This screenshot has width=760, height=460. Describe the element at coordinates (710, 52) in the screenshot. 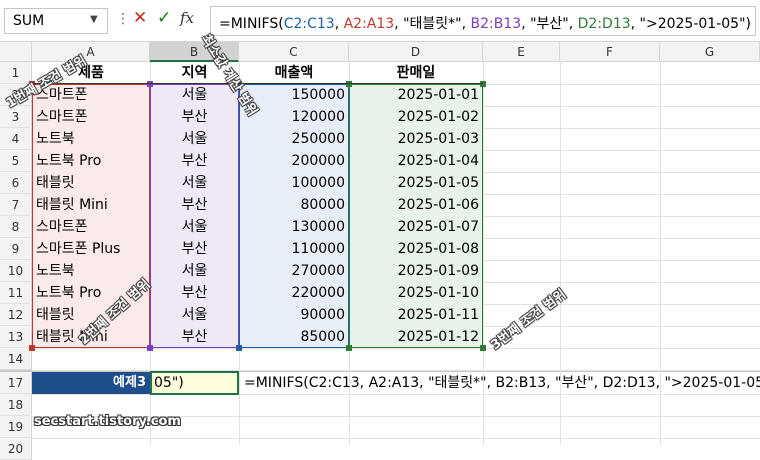

I see `column-header-g: G` at that location.